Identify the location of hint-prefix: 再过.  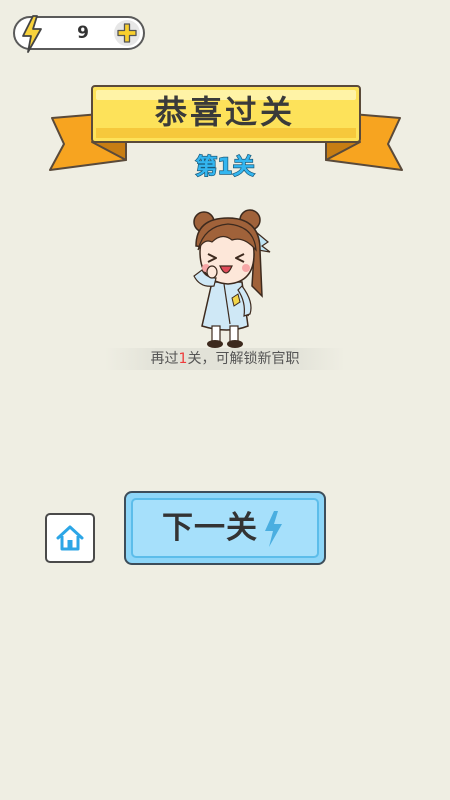
(164, 359).